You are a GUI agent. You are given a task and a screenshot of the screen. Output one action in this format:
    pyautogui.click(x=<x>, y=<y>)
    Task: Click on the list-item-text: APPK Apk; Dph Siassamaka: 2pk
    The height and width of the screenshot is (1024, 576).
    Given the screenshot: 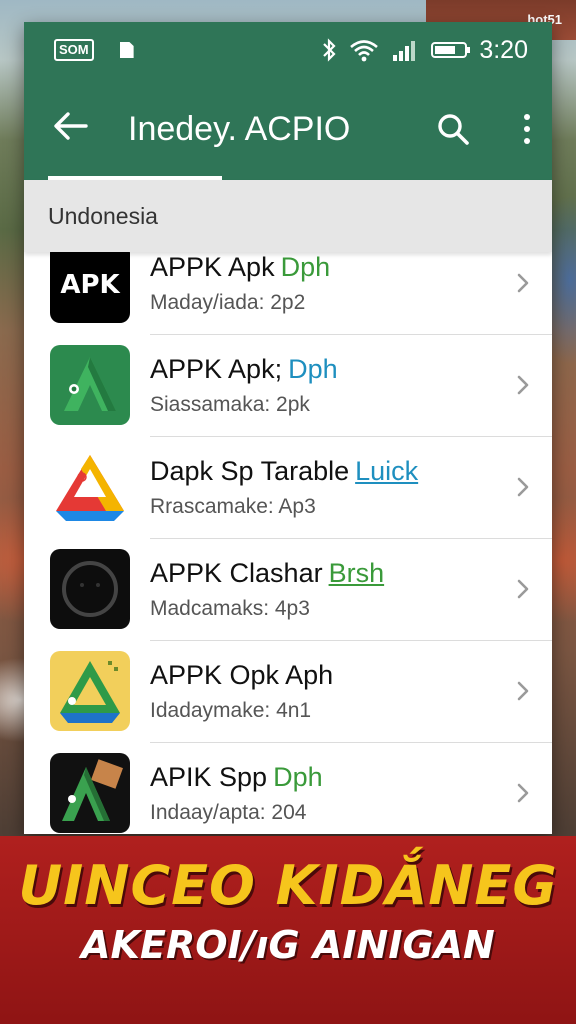 What is the action you would take?
    pyautogui.click(x=329, y=385)
    